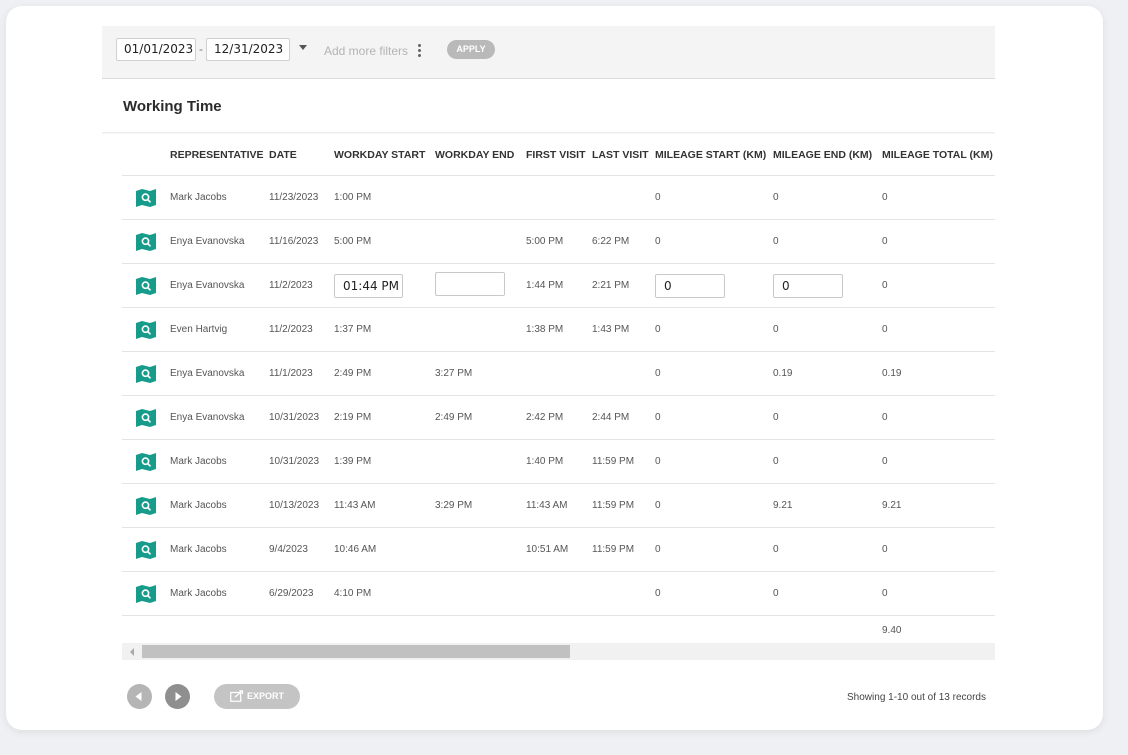  What do you see at coordinates (257, 696) in the screenshot?
I see `export-button: EXPORT` at bounding box center [257, 696].